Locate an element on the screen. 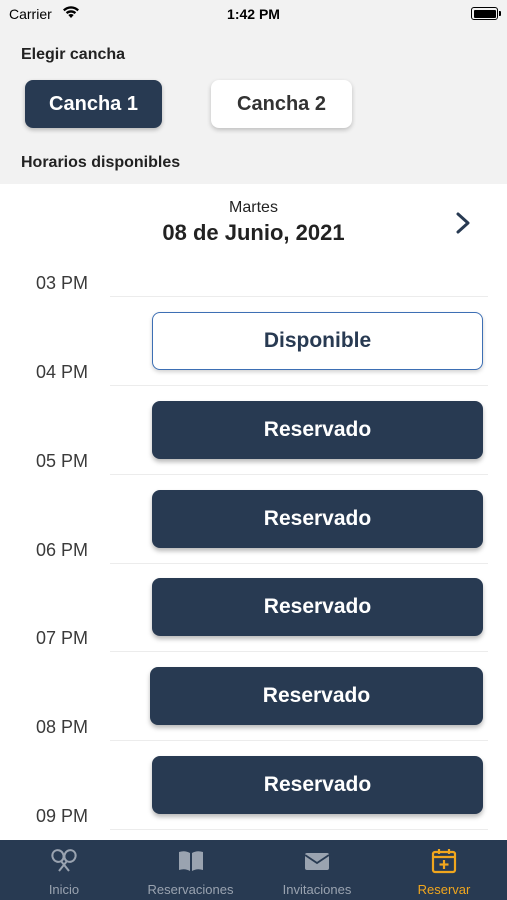 Image resolution: width=507 pixels, height=900 pixels. next-day-arrow-icon is located at coordinates (463, 223).